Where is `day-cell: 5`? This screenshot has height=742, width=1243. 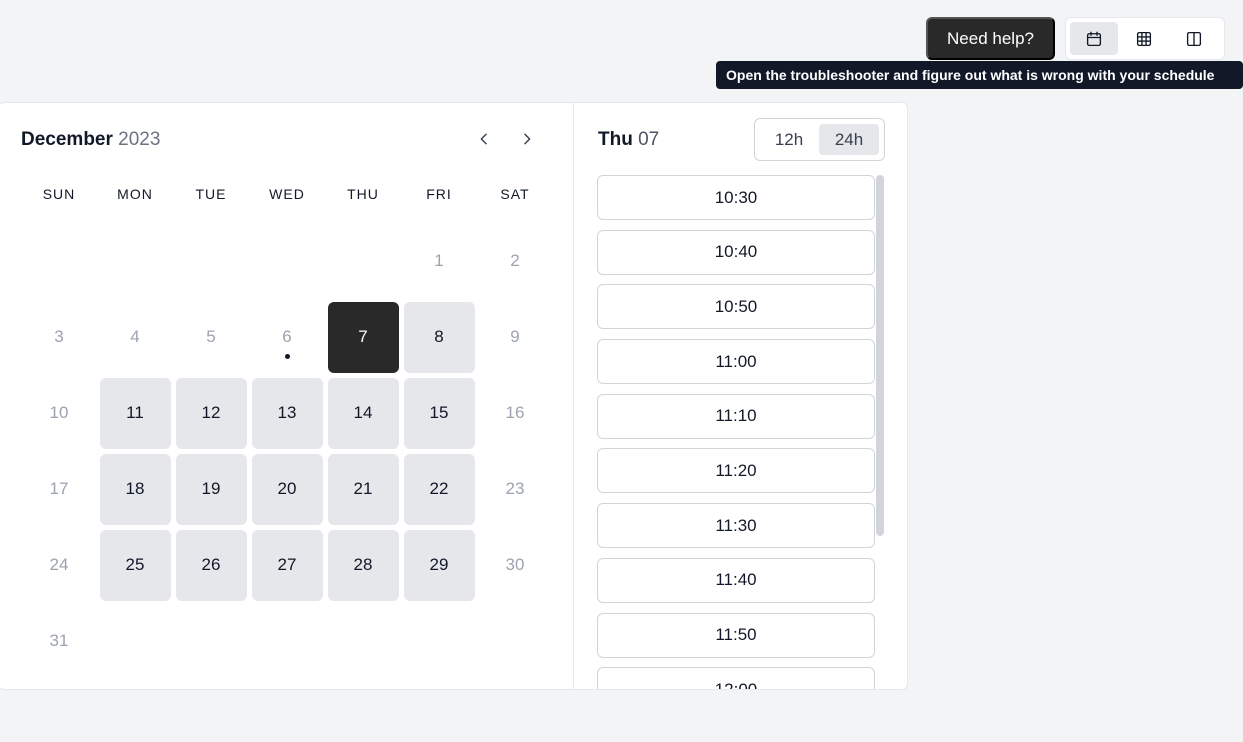 day-cell: 5 is located at coordinates (211, 337).